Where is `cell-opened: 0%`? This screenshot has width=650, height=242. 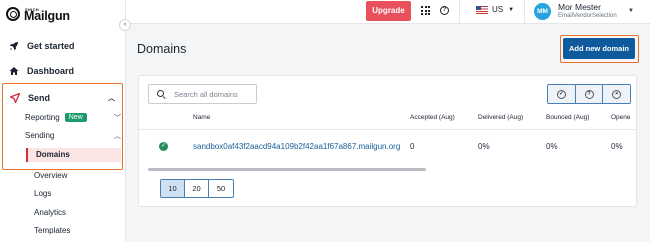 cell-opened: 0% is located at coordinates (617, 146).